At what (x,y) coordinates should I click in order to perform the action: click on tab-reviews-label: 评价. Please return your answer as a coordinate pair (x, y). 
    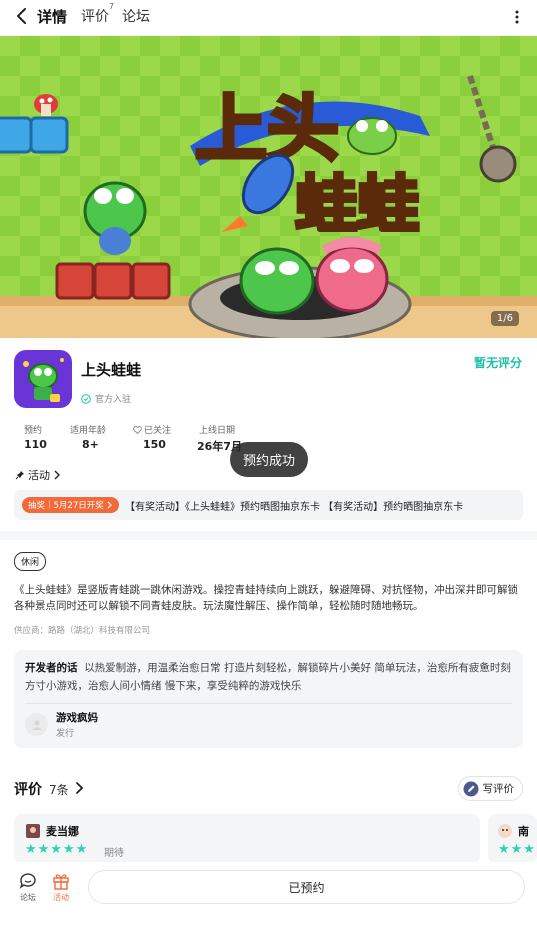
    Looking at the image, I should click on (95, 17).